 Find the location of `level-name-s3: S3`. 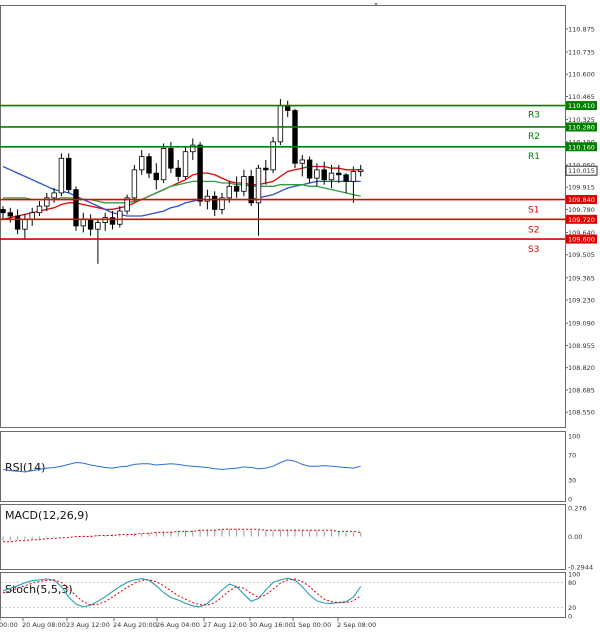

level-name-s3: S3 is located at coordinates (533, 250).